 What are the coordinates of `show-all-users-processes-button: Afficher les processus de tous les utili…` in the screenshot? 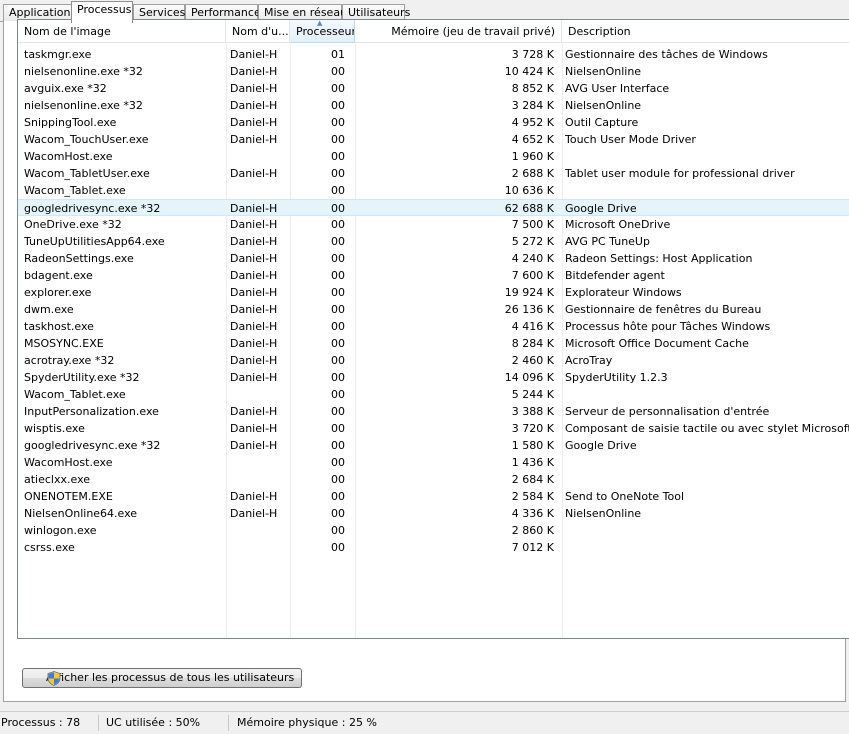 It's located at (162, 678).